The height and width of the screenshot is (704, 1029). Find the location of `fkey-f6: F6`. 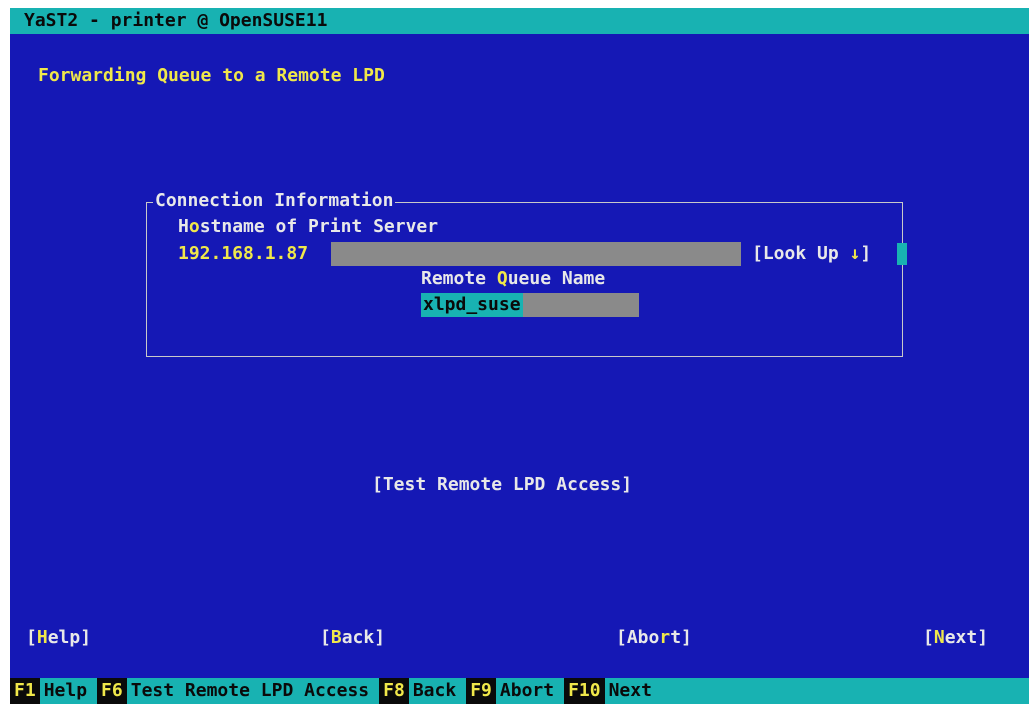

fkey-f6: F6 is located at coordinates (112, 691).